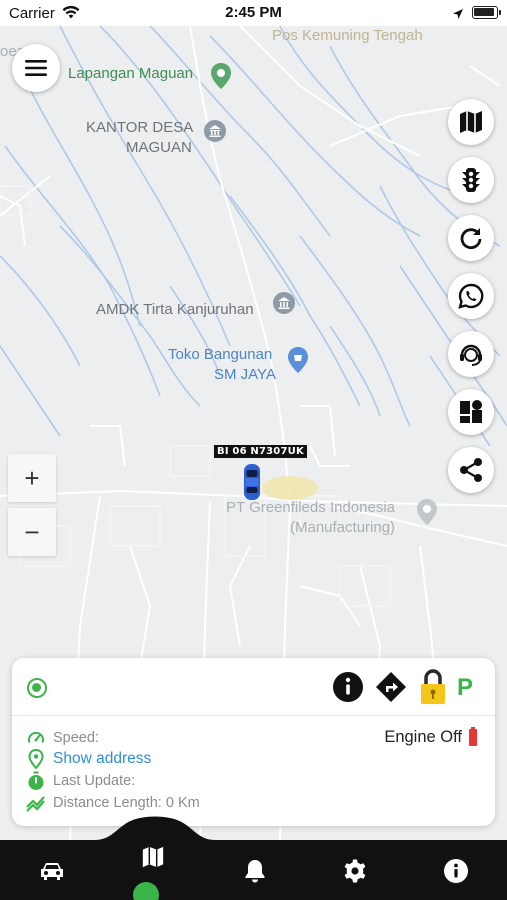 Image resolution: width=507 pixels, height=900 pixels. I want to click on whatsapp-button, so click(471, 296).